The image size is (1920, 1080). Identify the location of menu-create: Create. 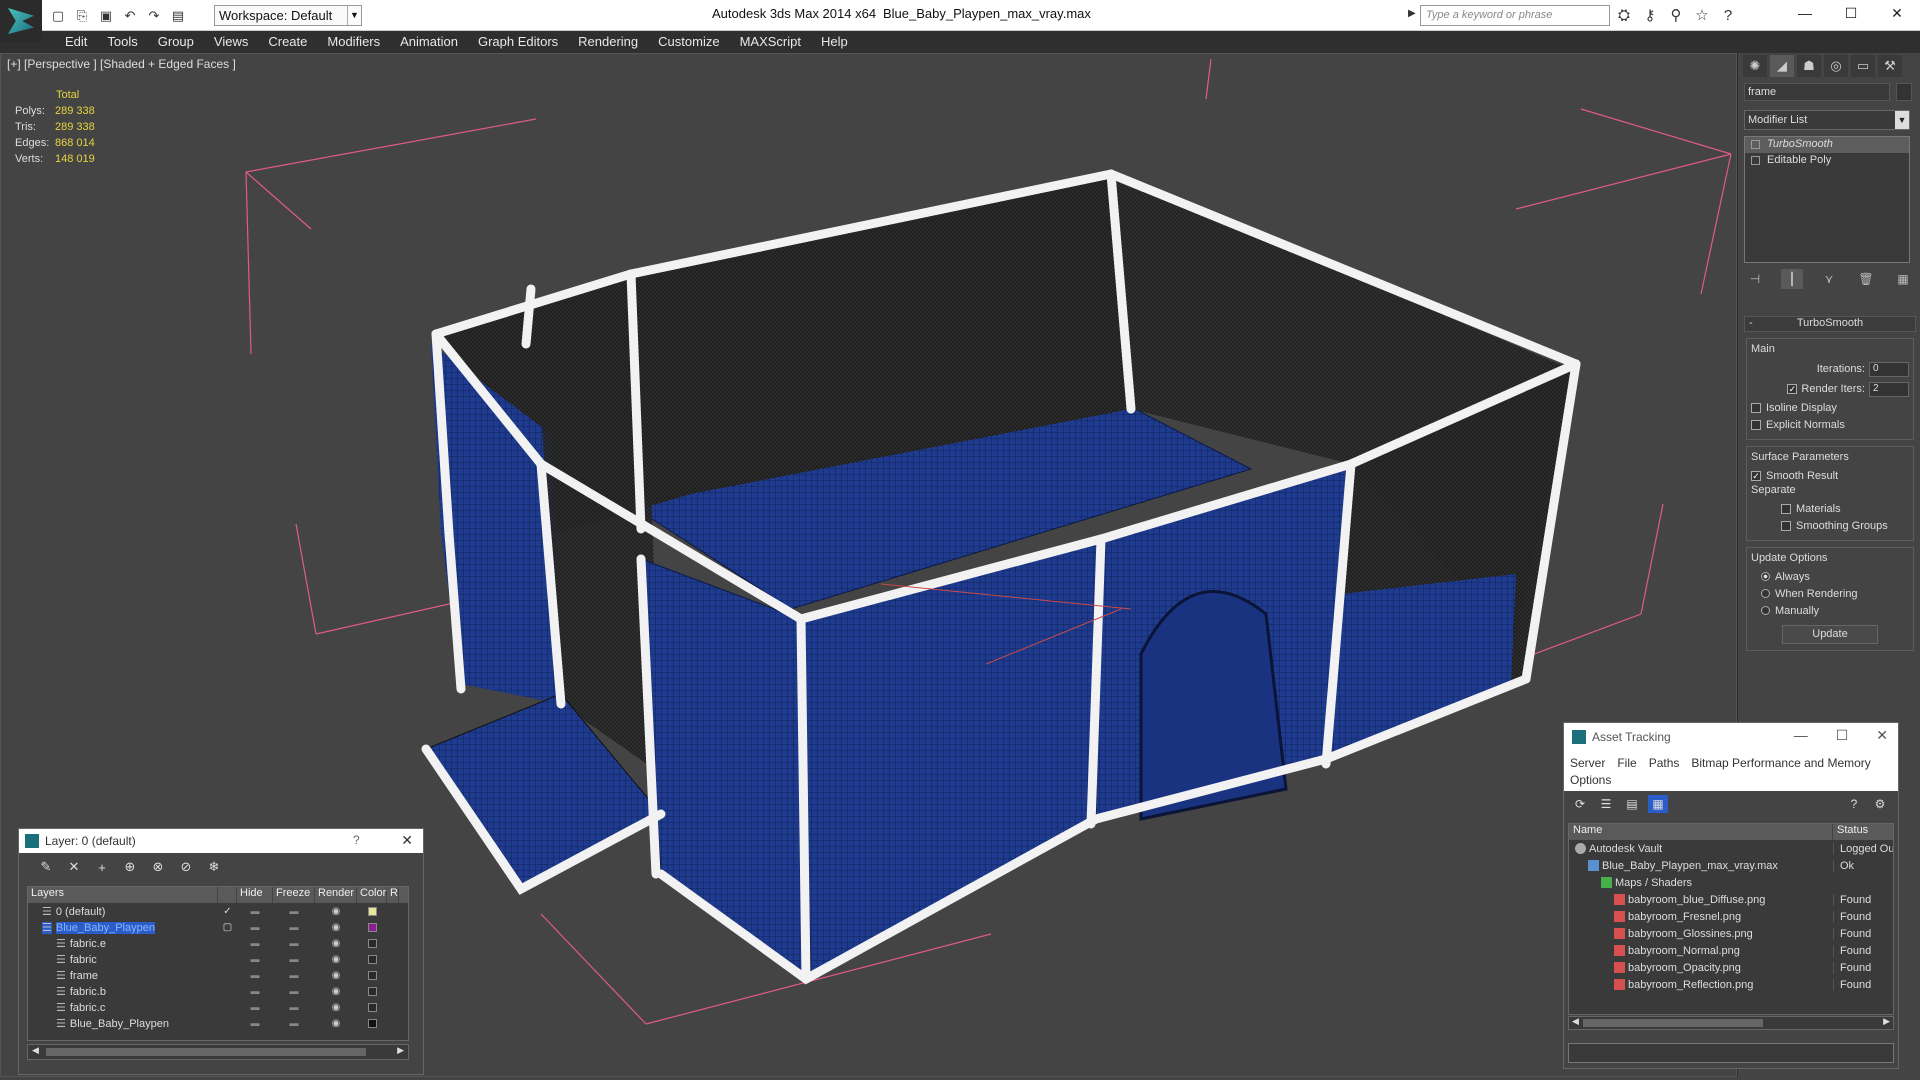
(287, 42).